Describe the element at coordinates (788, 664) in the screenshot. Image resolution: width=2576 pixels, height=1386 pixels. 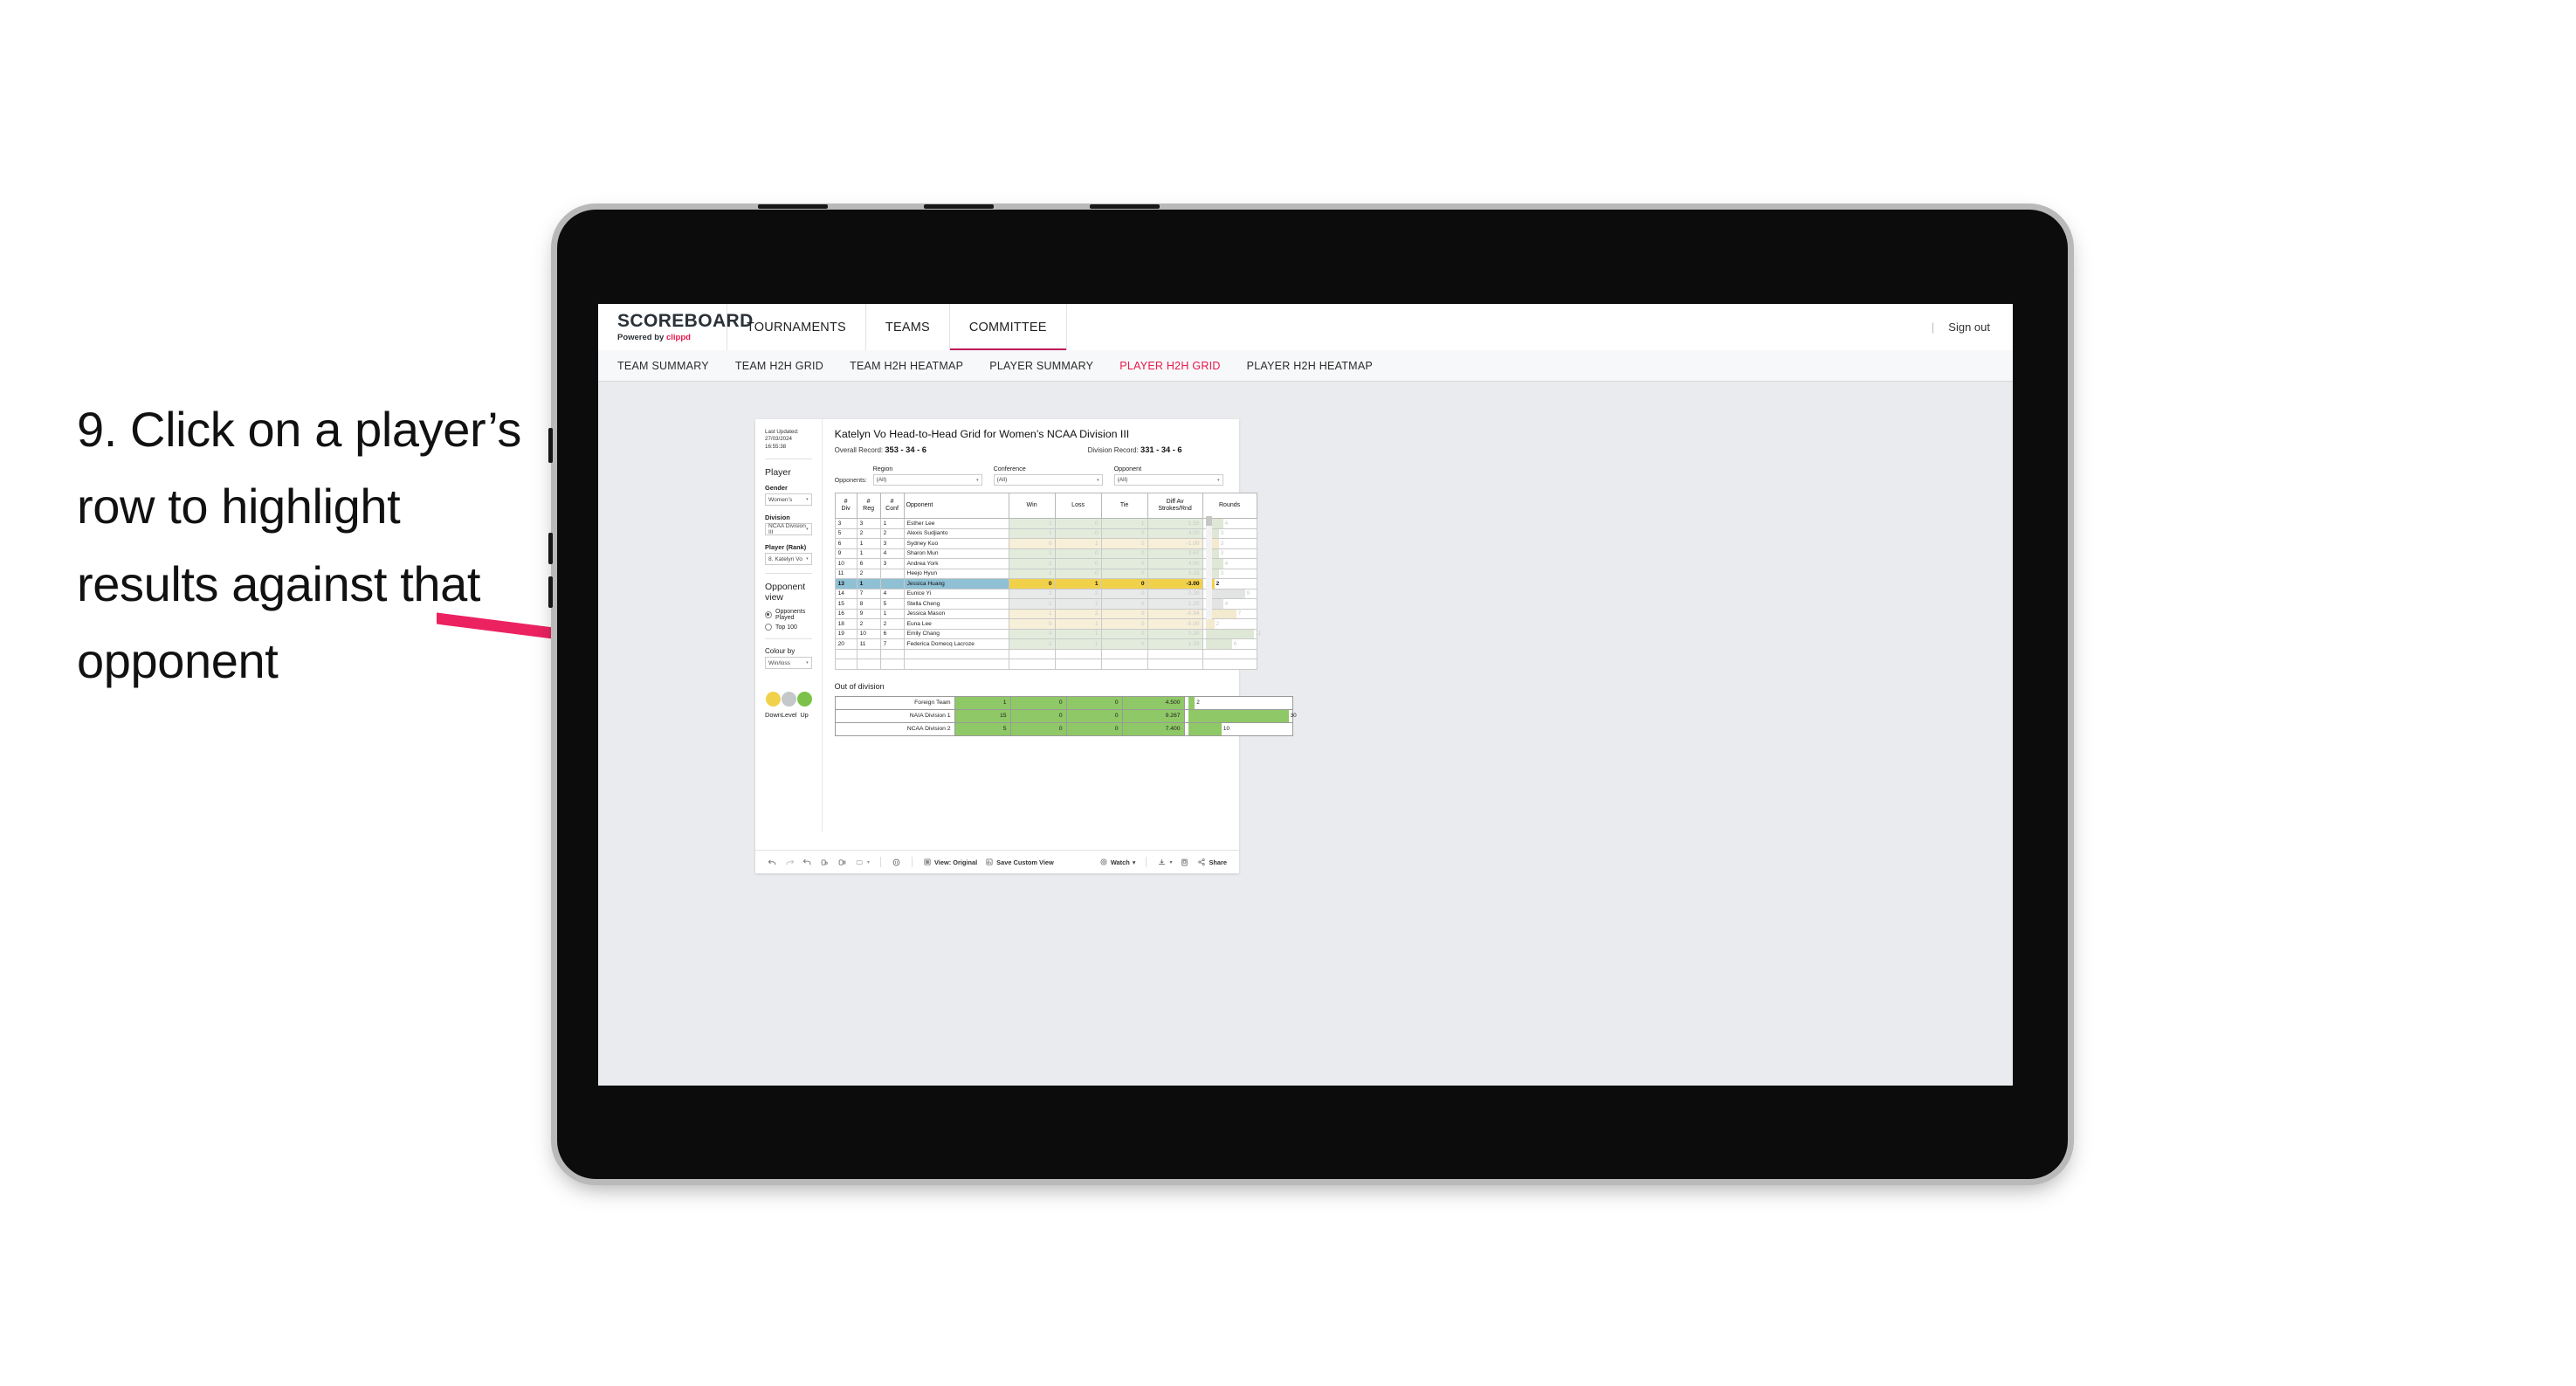
I see `colour-by-select: Win/loss ▾` at that location.